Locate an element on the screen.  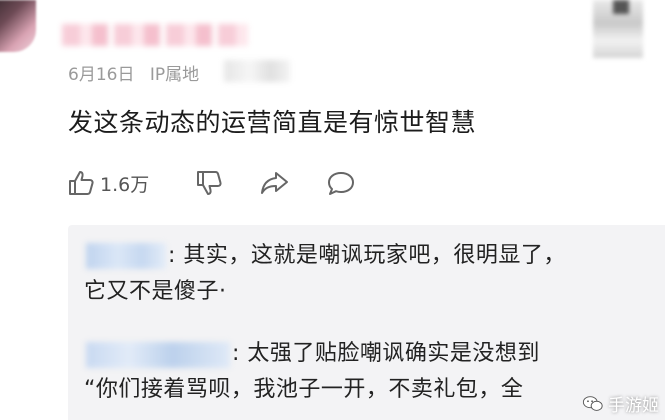
share-arrow-icon is located at coordinates (274, 183).